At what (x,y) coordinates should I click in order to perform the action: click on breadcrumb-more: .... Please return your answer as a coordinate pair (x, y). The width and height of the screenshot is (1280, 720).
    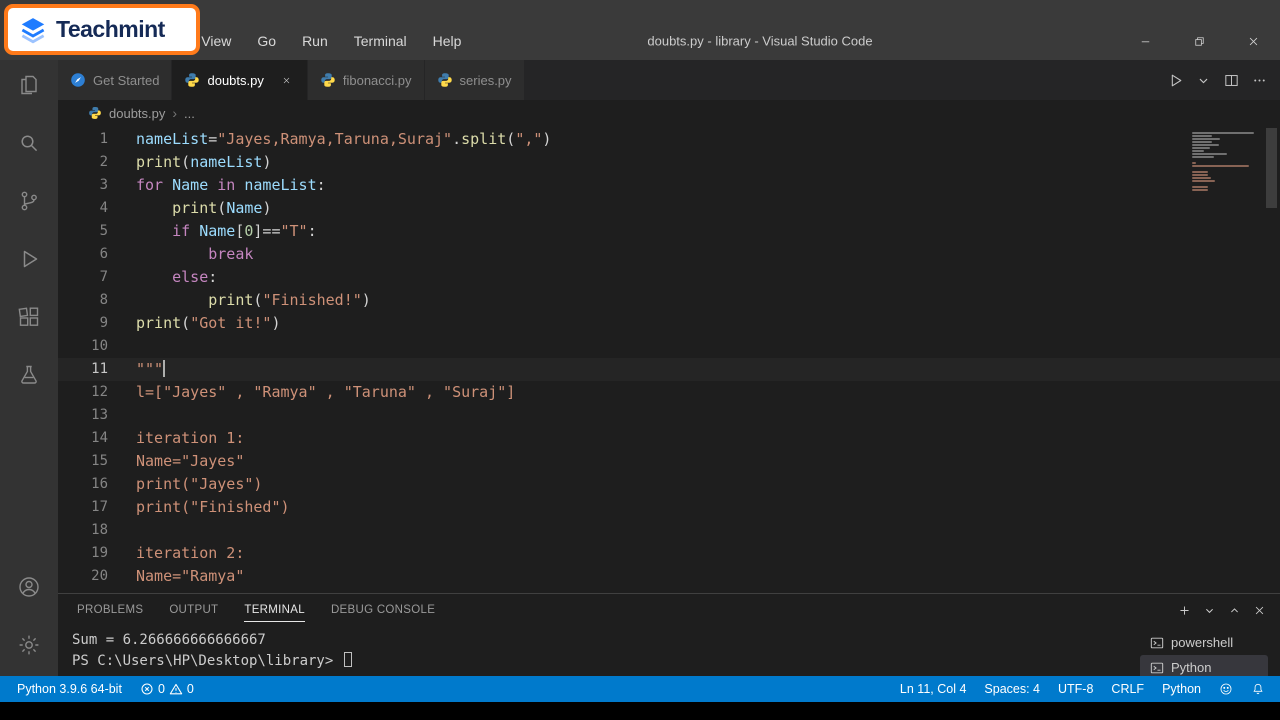
    Looking at the image, I should click on (189, 113).